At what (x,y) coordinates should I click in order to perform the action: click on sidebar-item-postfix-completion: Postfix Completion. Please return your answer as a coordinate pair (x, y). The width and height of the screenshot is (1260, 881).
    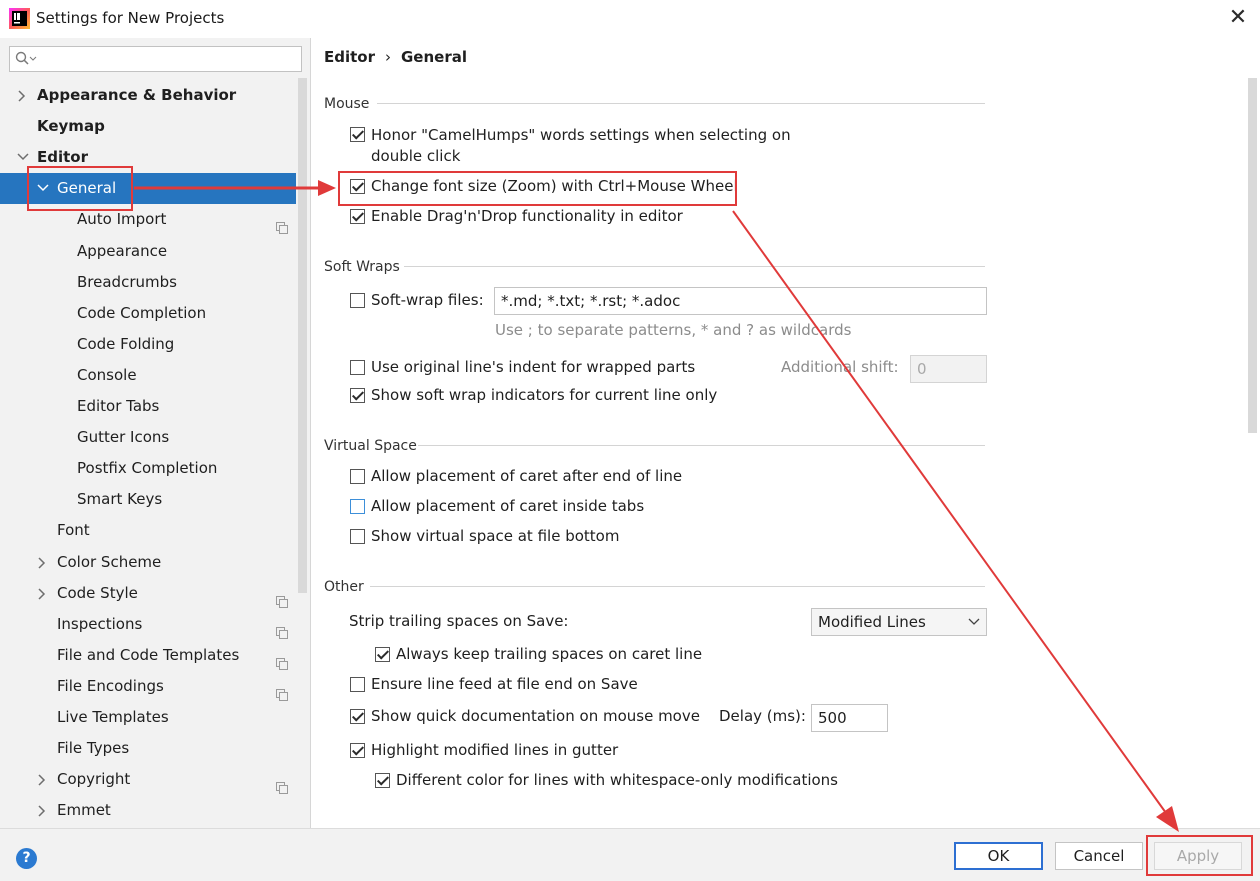
    Looking at the image, I should click on (148, 468).